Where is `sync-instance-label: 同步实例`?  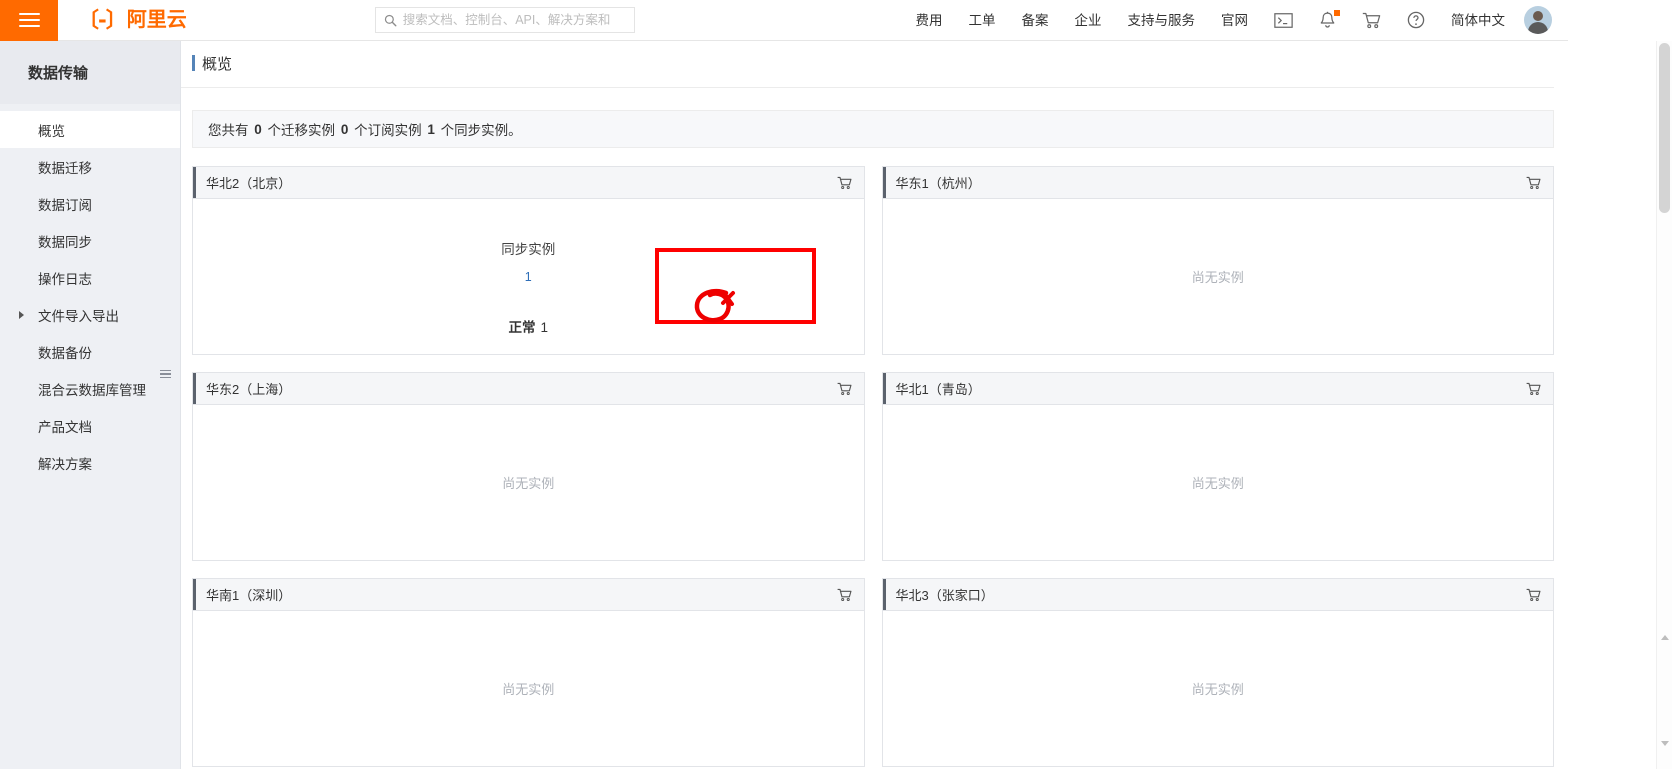
sync-instance-label: 同步实例 is located at coordinates (528, 249).